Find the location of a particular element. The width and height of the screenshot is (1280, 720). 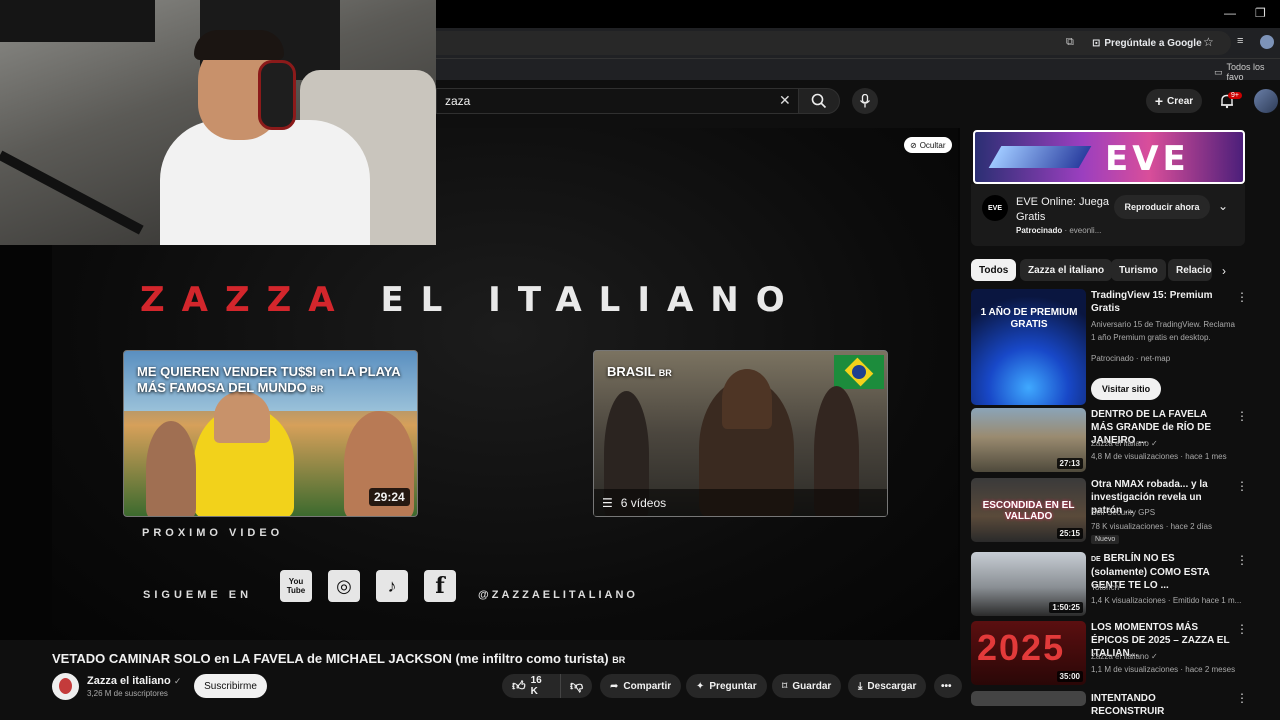

thumbs-up-icon: 👍︎ is located at coordinates (519, 685).